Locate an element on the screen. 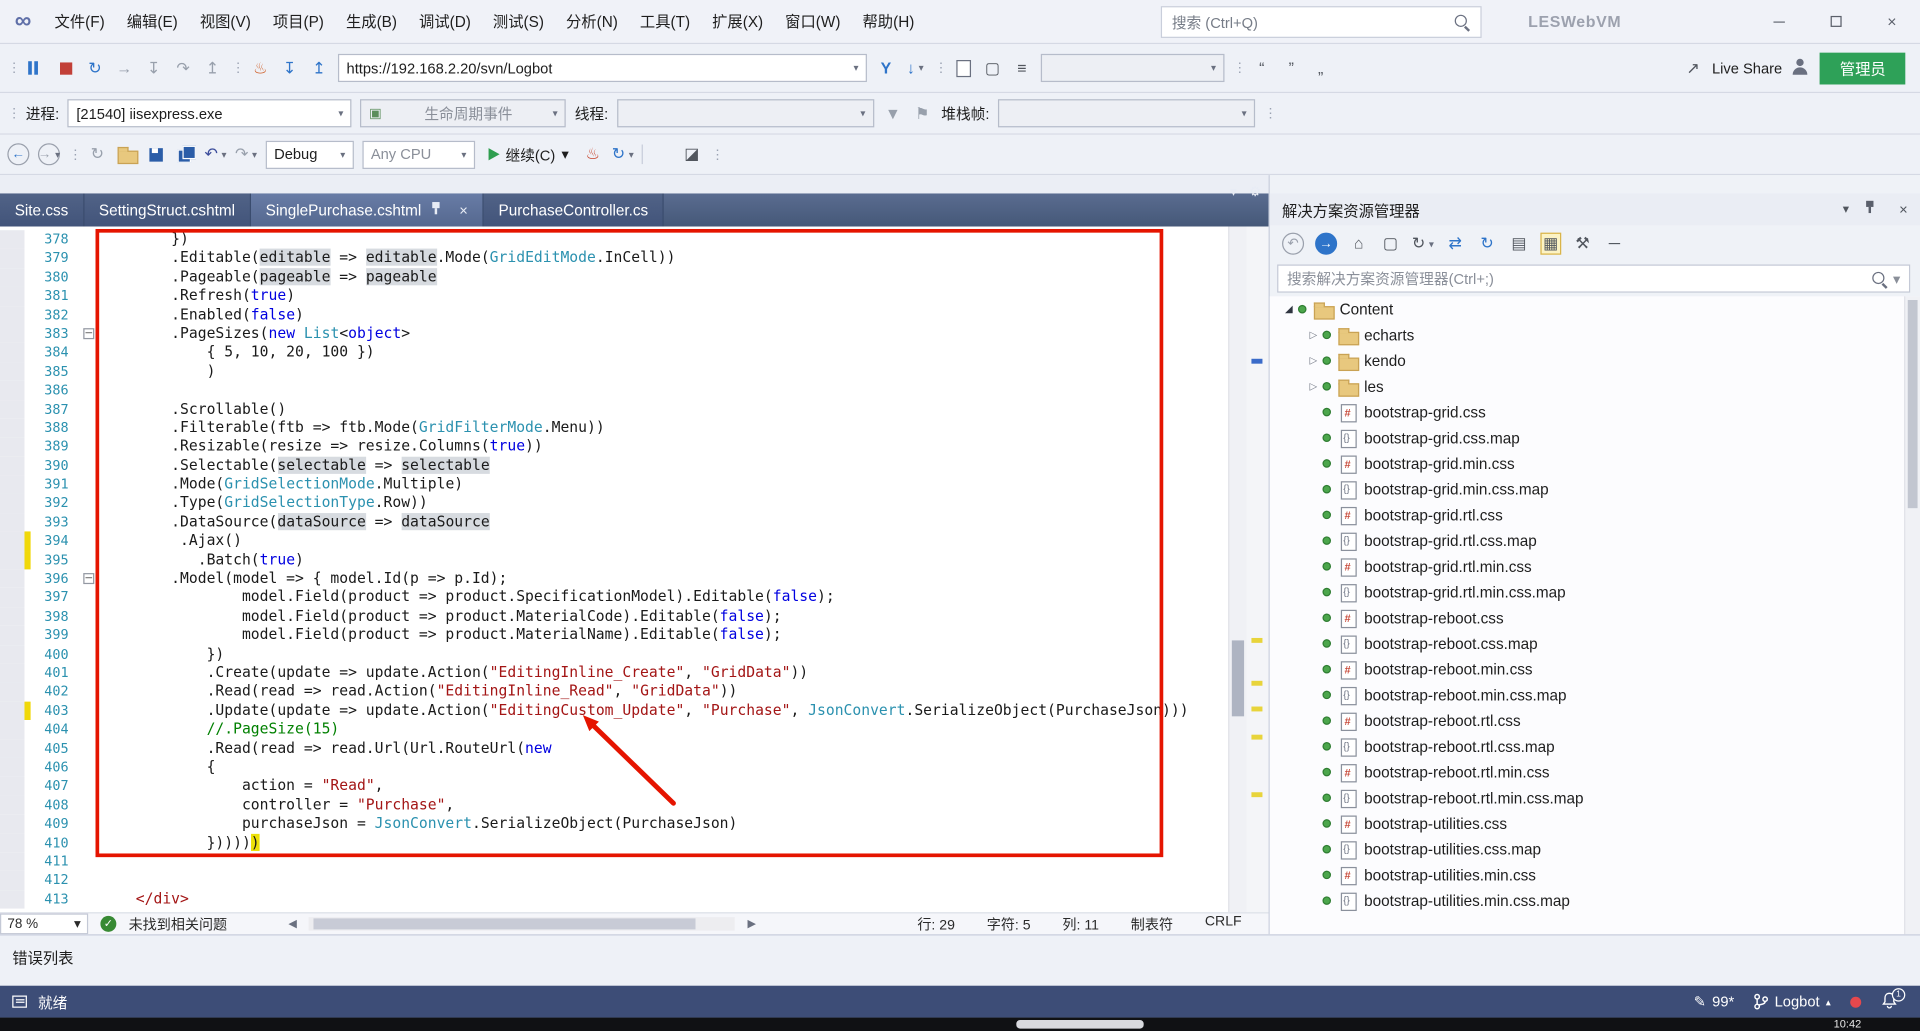 The width and height of the screenshot is (1920, 1031). window-options-gear-icon: ⚙ is located at coordinates (1255, 192).